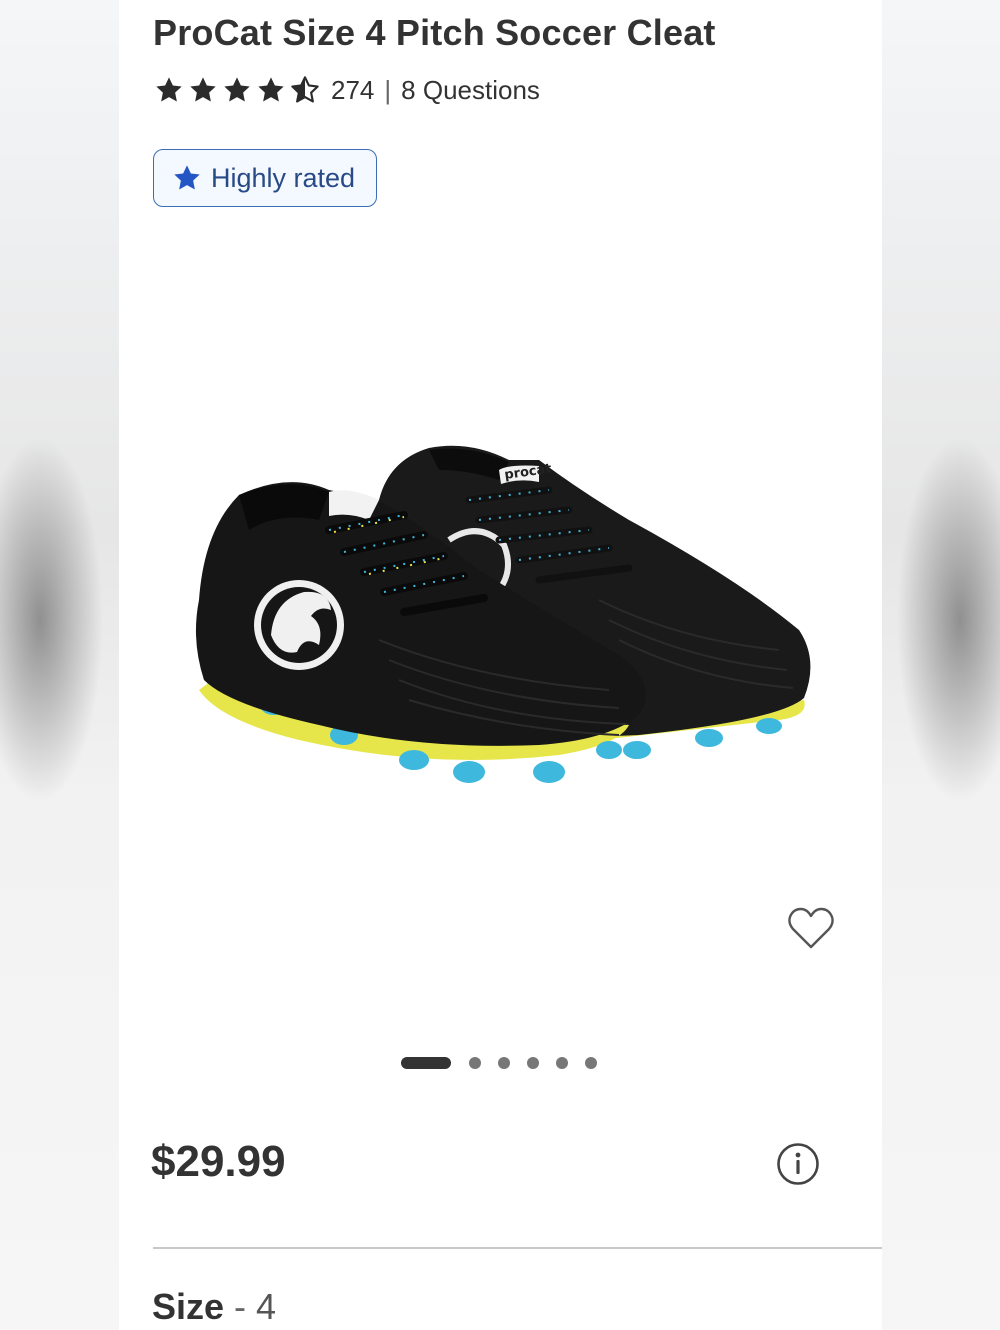 This screenshot has width=1000, height=1330. Describe the element at coordinates (434, 32) in the screenshot. I see `product-title: ProCat Size 4 Pitch Soccer Cleat` at that location.